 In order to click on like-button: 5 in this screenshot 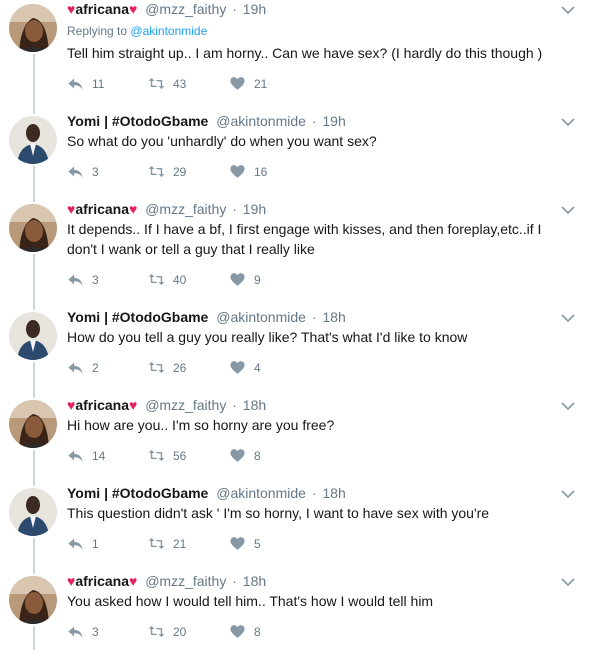, I will do `click(269, 543)`.